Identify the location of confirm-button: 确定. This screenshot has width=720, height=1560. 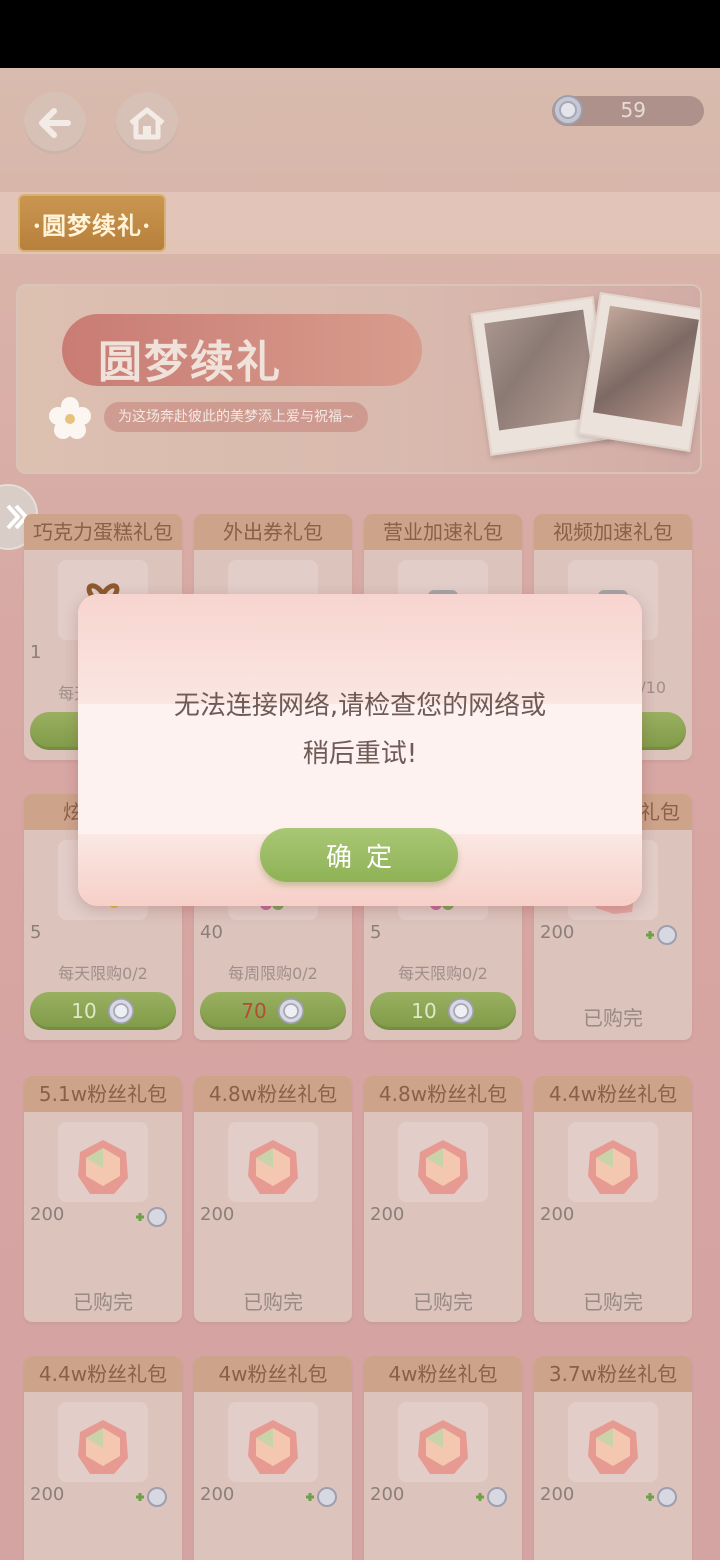
(359, 855).